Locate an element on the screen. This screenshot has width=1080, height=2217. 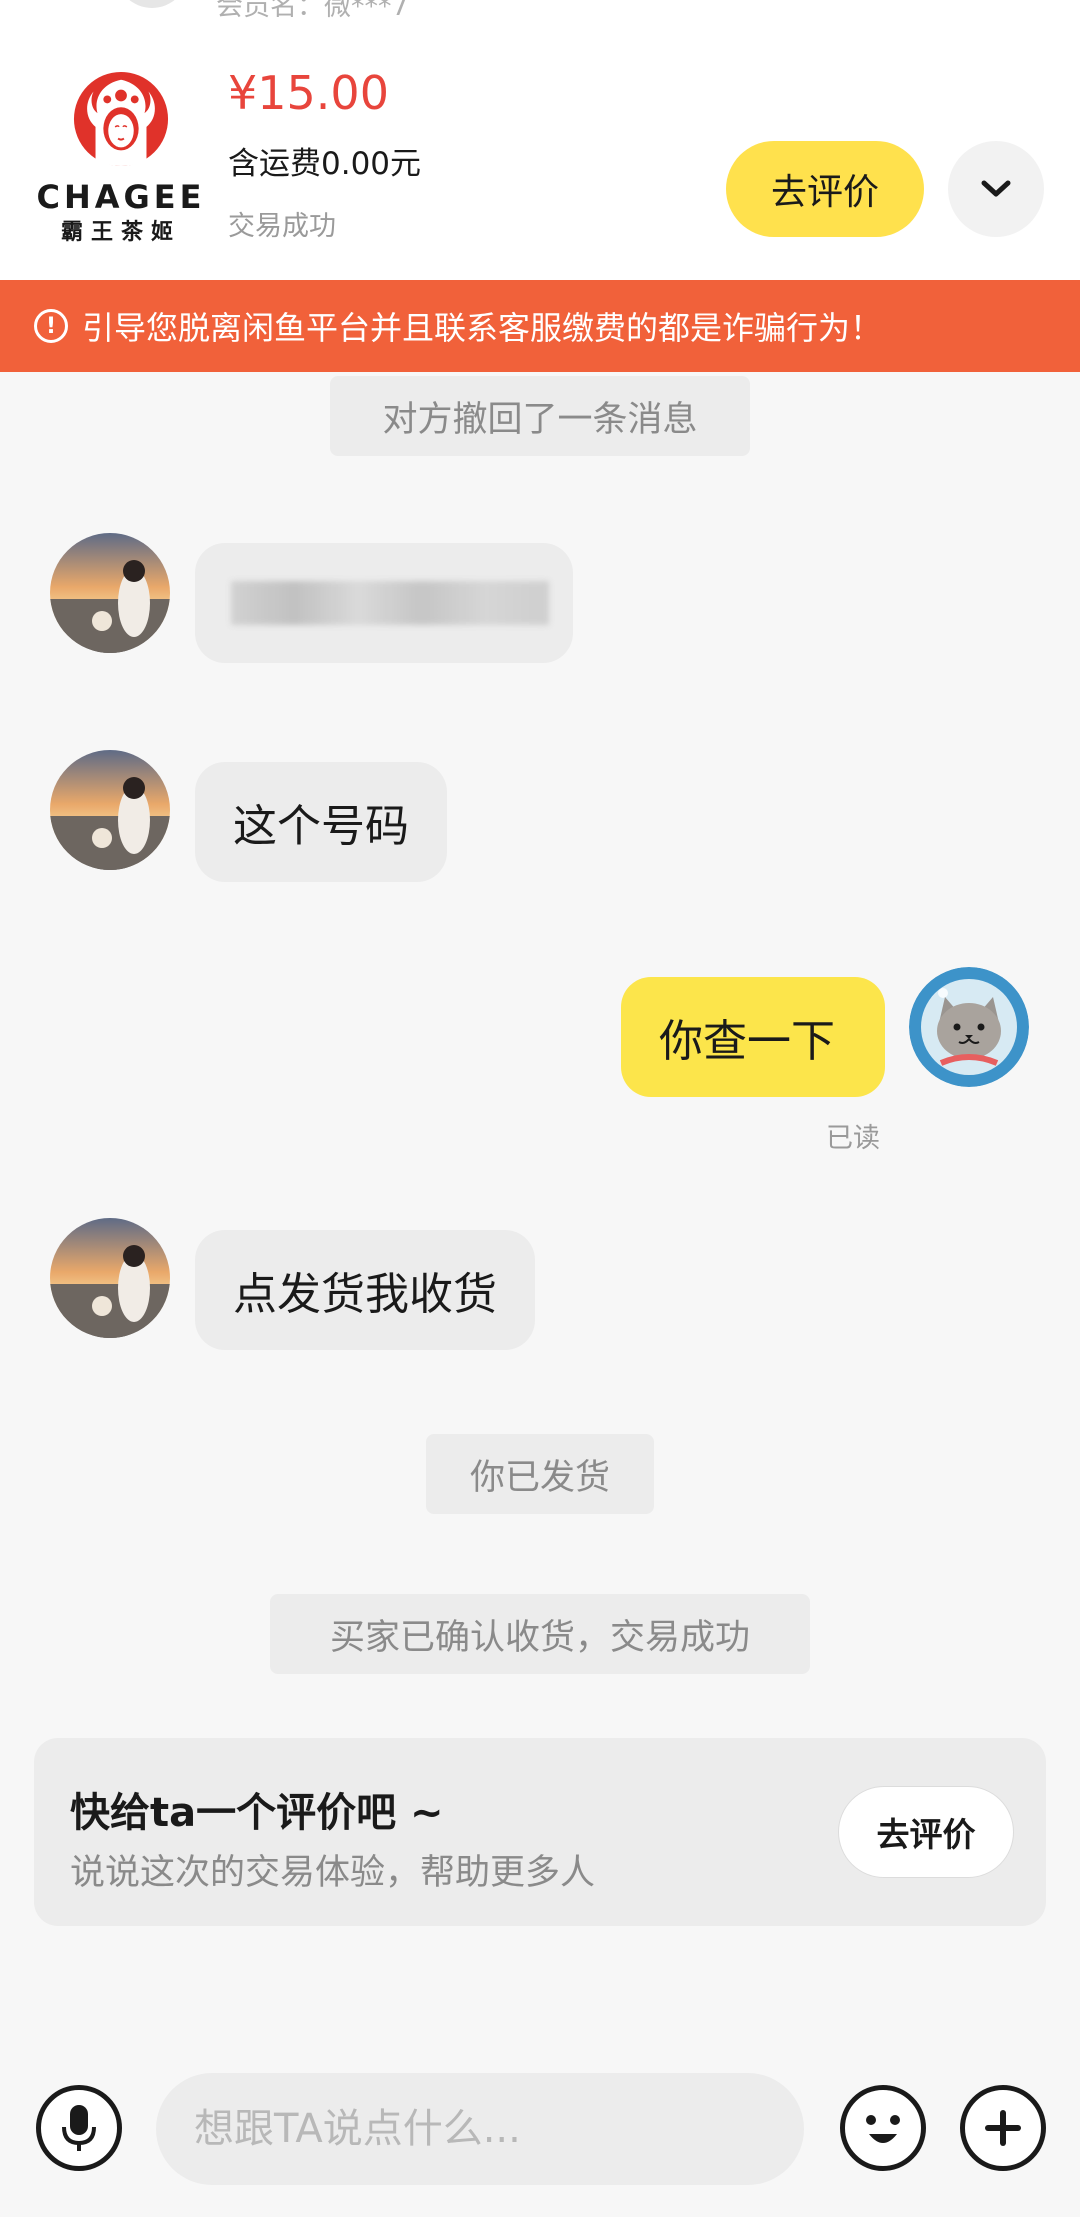
warning-text: 引导您脱离闲鱼平台并且联系客服缴费的都是诈骗行为！ is located at coordinates (482, 328).